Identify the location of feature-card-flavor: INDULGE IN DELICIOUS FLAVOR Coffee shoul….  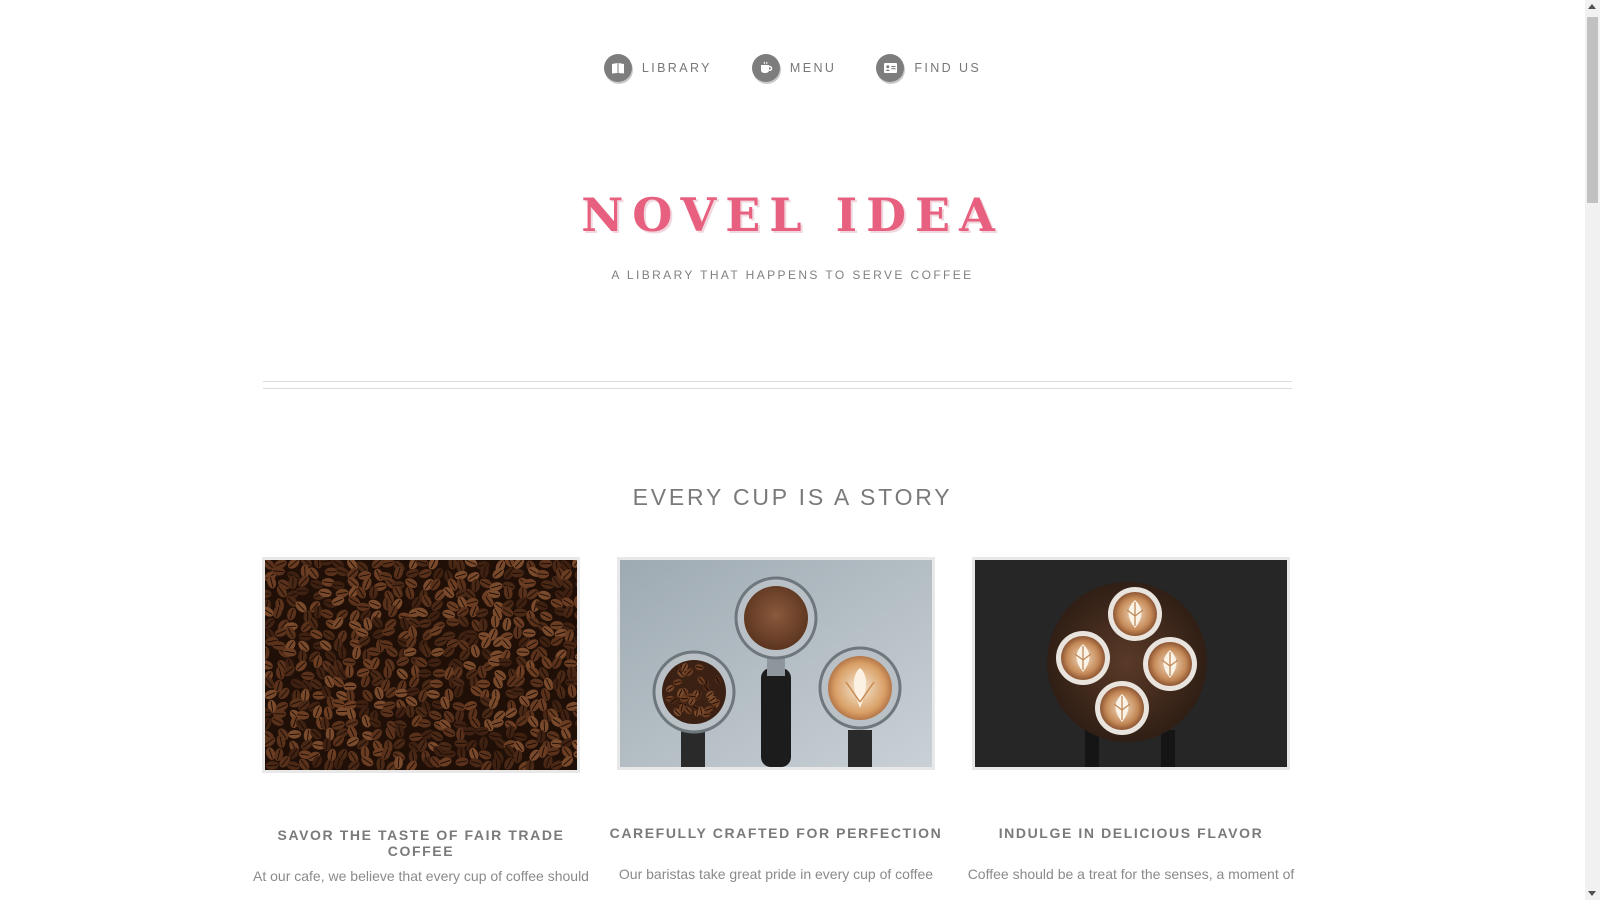
(1131, 719).